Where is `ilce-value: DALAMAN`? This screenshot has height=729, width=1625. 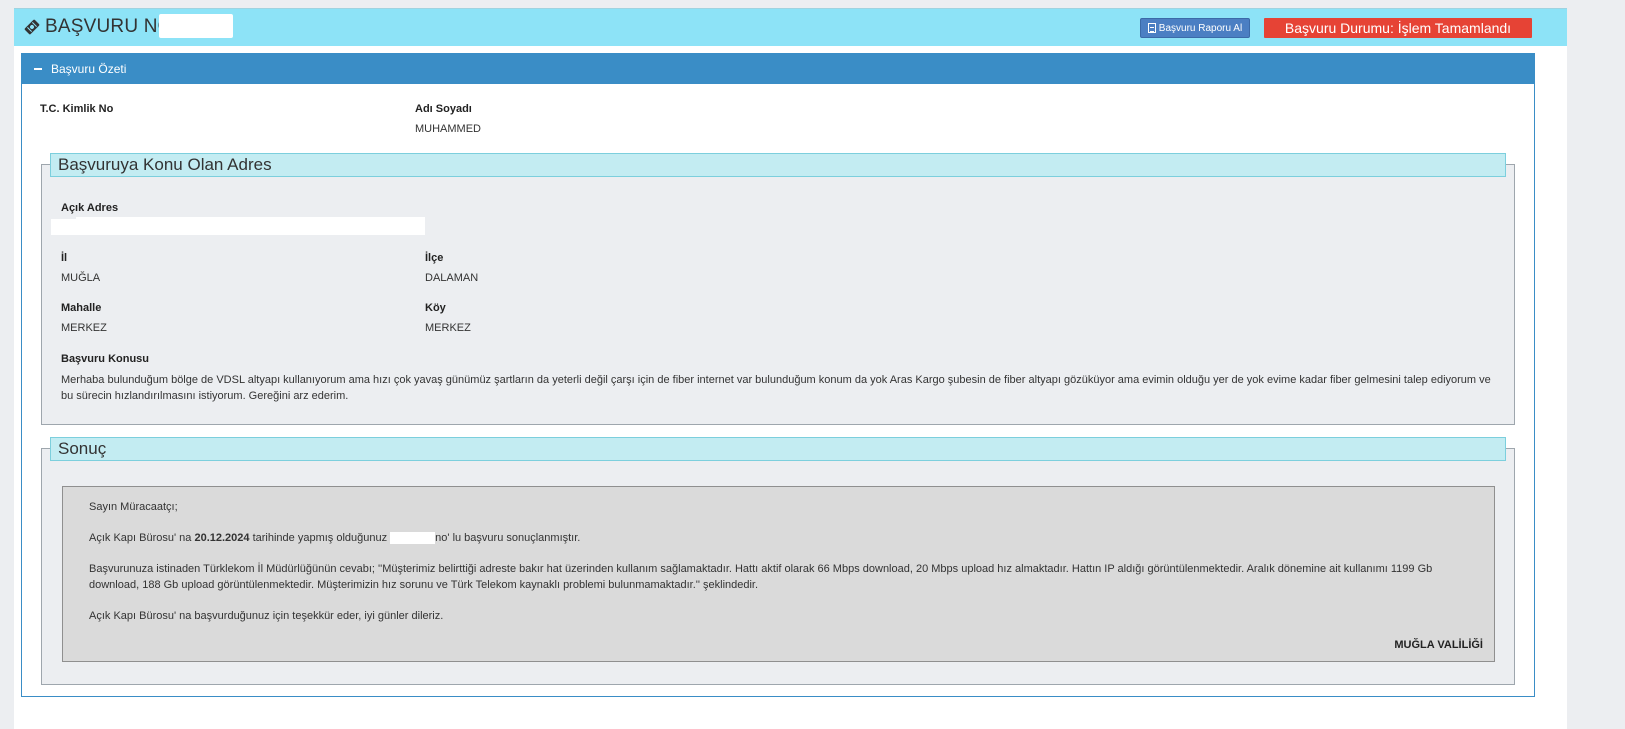
ilce-value: DALAMAN is located at coordinates (452, 278).